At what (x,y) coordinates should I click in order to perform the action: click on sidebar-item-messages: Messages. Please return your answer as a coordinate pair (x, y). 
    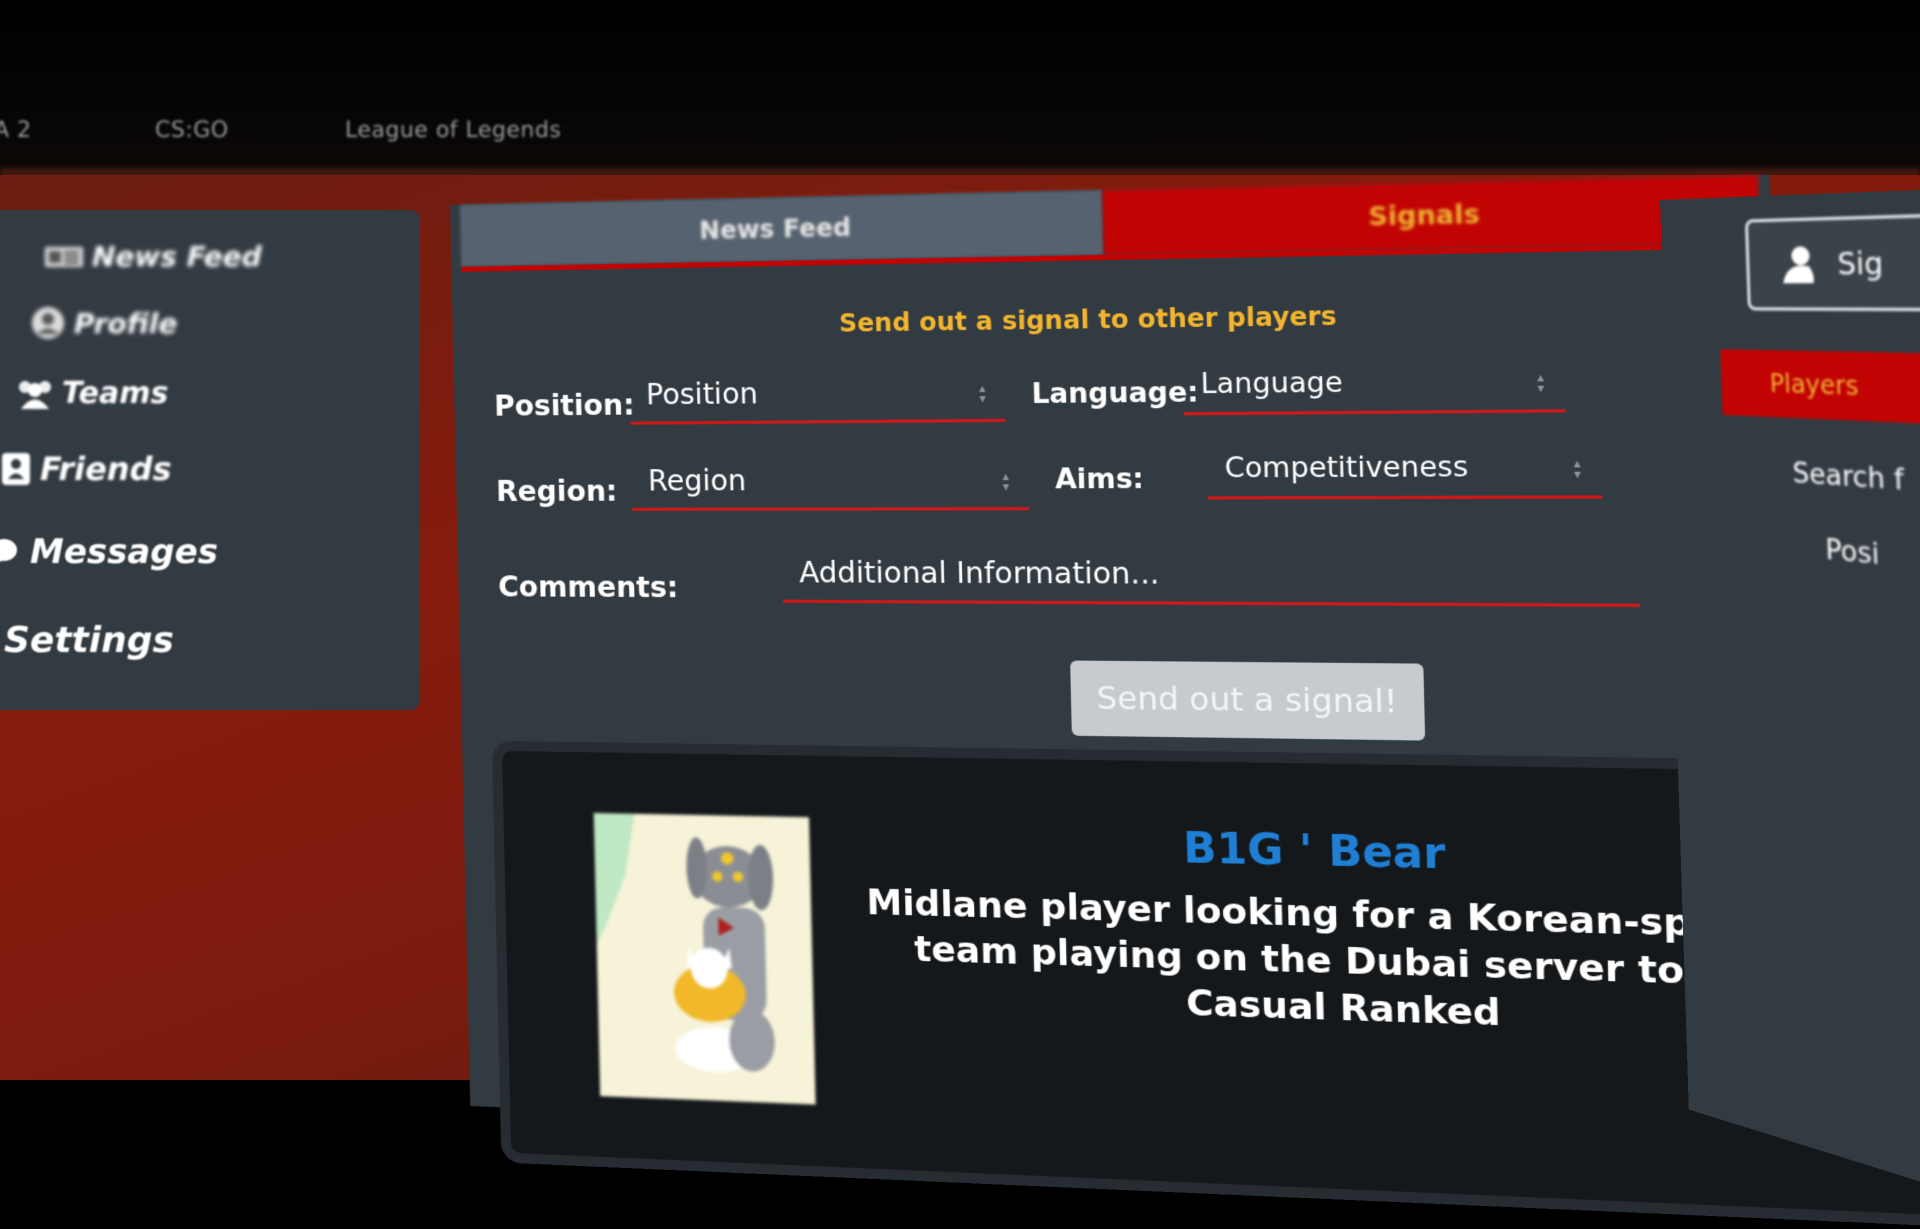
    Looking at the image, I should click on (109, 552).